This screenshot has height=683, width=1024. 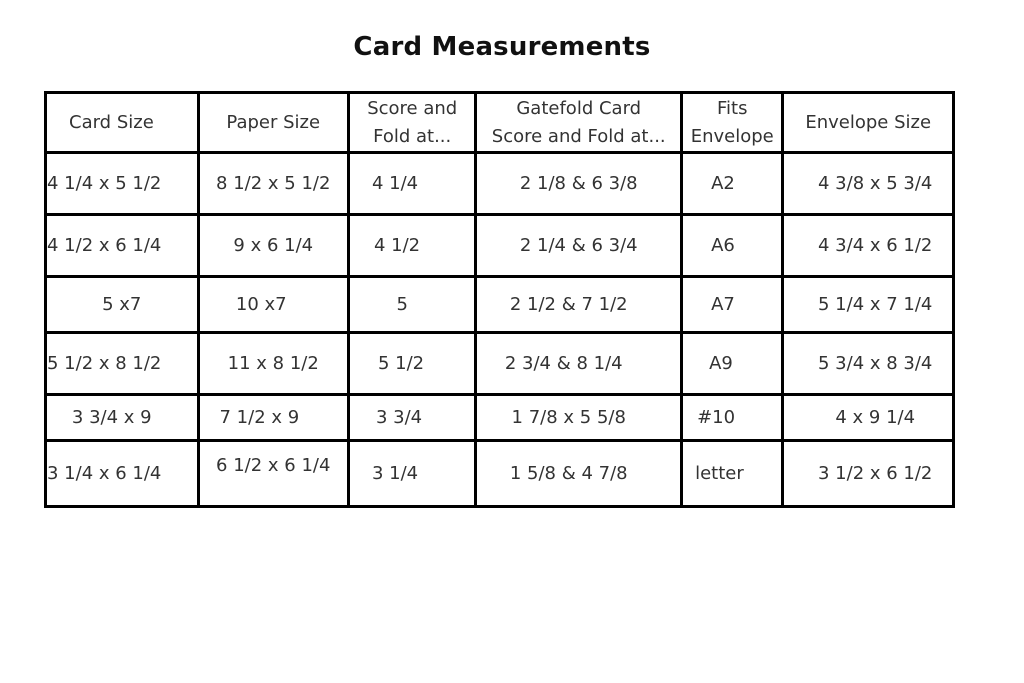 What do you see at coordinates (868, 363) in the screenshot?
I see `cell-envelope-size: 5 3/4 x 8 3/4` at bounding box center [868, 363].